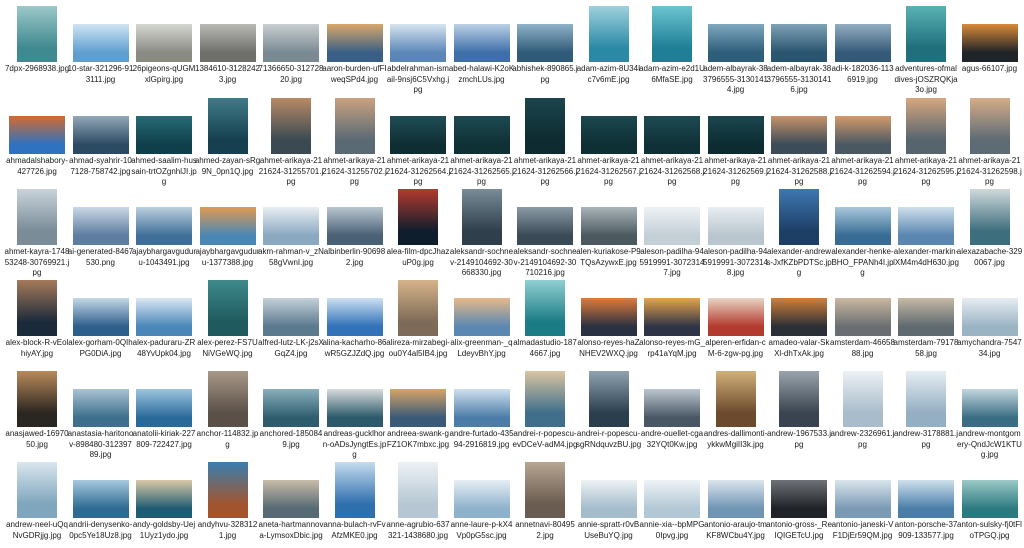 The width and height of the screenshot is (1024, 548). I want to click on file-item: alex-perez-FS7UNiVGeWQ.jpg, so click(228, 317).